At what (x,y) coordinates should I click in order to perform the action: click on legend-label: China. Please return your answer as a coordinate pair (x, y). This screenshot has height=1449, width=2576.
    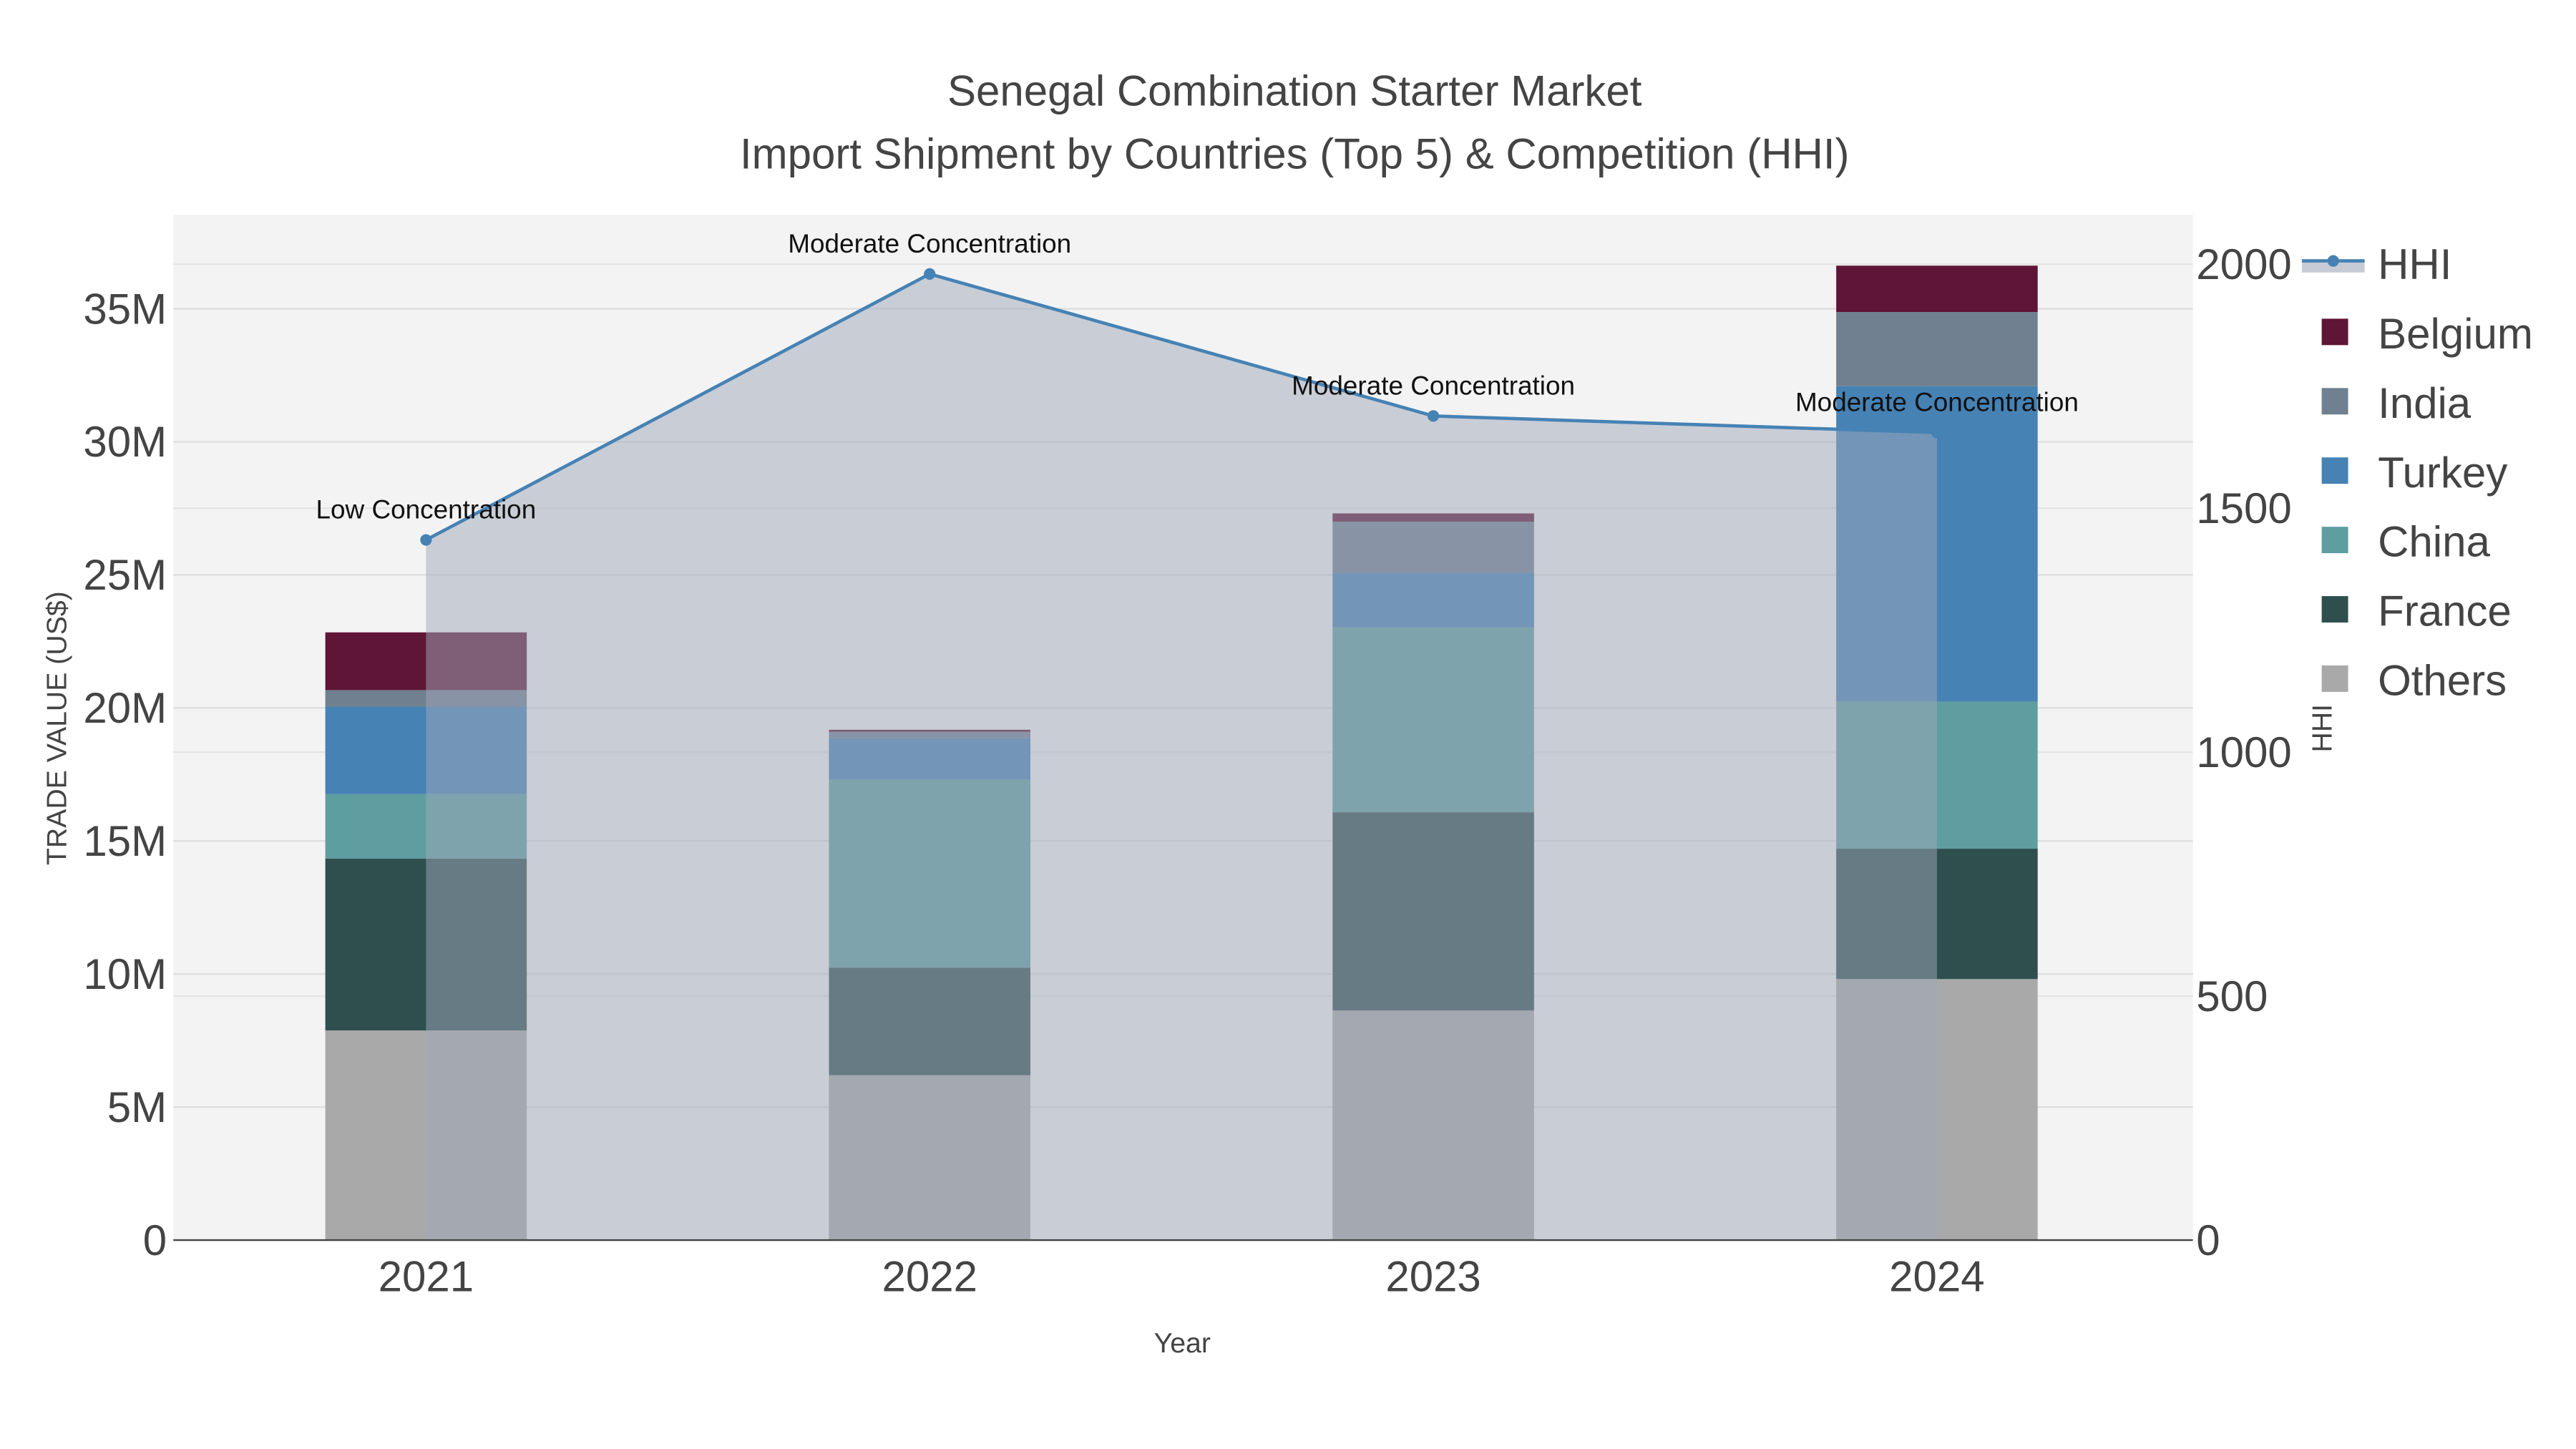
    Looking at the image, I should click on (2434, 542).